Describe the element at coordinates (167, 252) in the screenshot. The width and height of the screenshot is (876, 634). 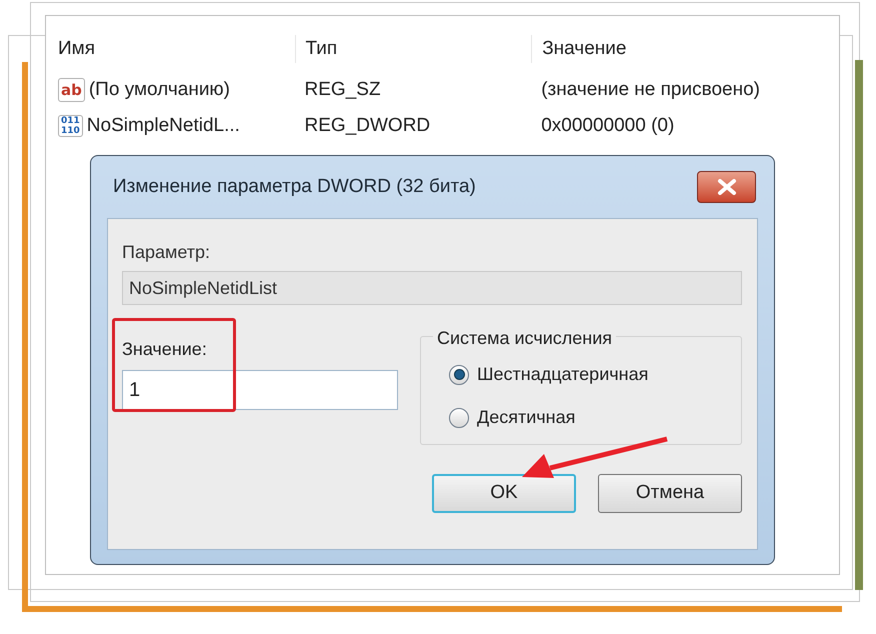
I see `parameter-label: Параметр:` at that location.